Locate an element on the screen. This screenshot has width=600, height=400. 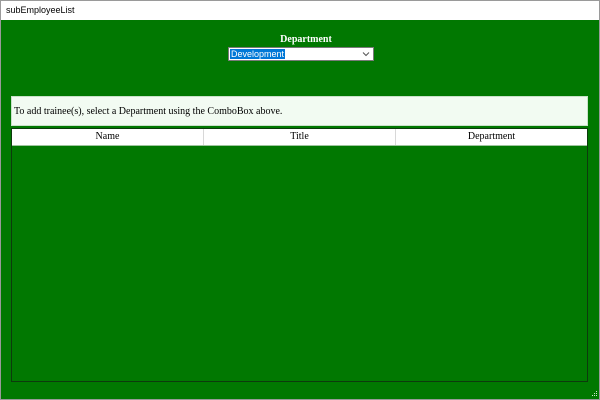
column-header-title: Title is located at coordinates (300, 137).